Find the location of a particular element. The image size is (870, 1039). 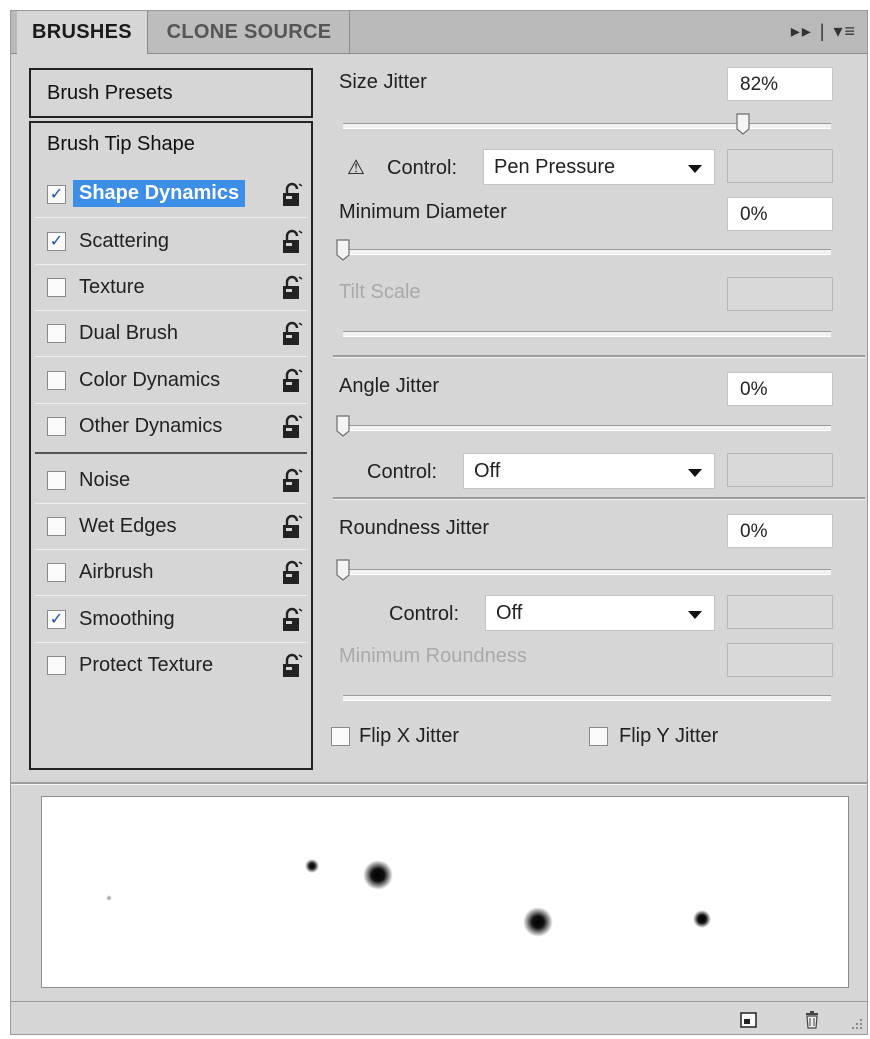

angle-fade-input is located at coordinates (780, 470).